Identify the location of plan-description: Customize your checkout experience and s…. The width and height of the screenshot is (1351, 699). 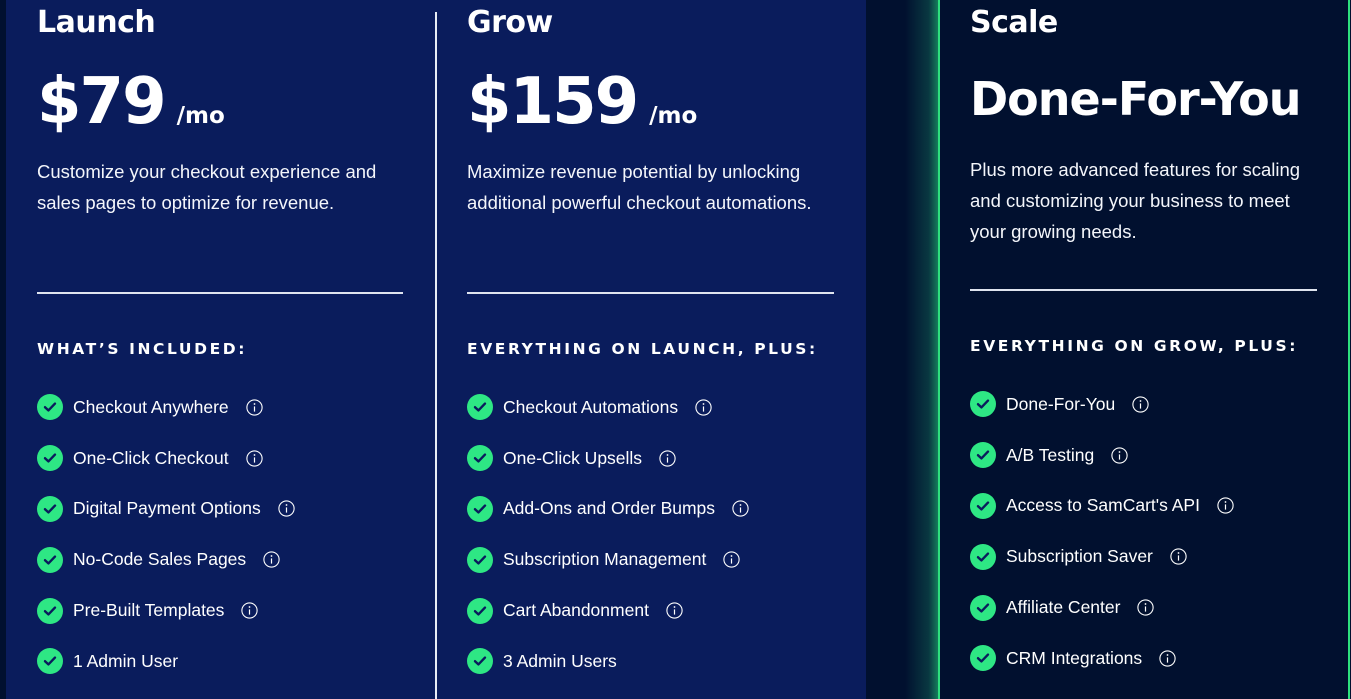
(207, 187).